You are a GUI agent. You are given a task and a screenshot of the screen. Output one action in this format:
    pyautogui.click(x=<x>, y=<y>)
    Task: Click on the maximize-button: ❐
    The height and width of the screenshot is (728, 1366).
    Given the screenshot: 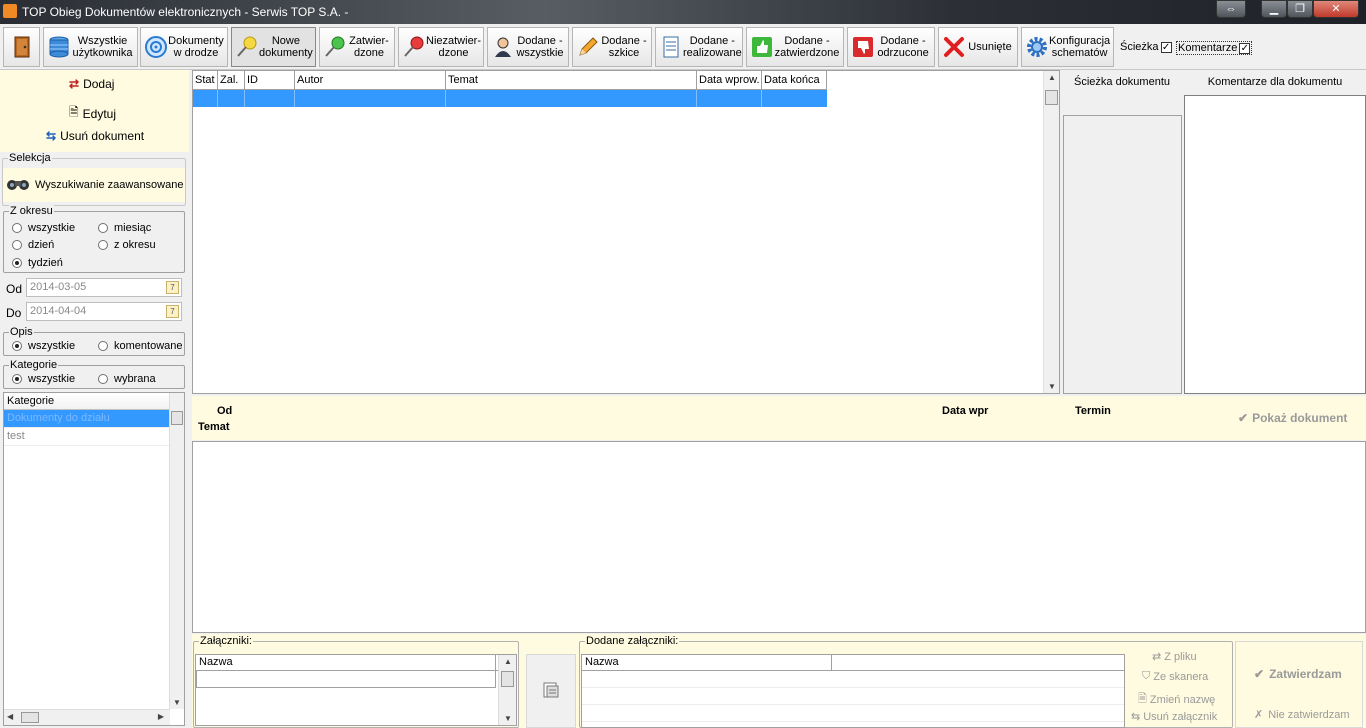 What is the action you would take?
    pyautogui.click(x=1300, y=9)
    